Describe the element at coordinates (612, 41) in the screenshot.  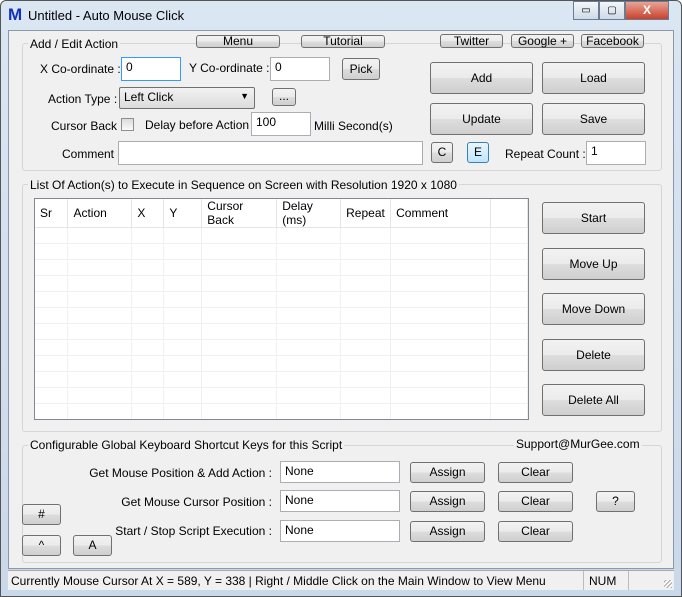
I see `facebook-button: Facebook` at that location.